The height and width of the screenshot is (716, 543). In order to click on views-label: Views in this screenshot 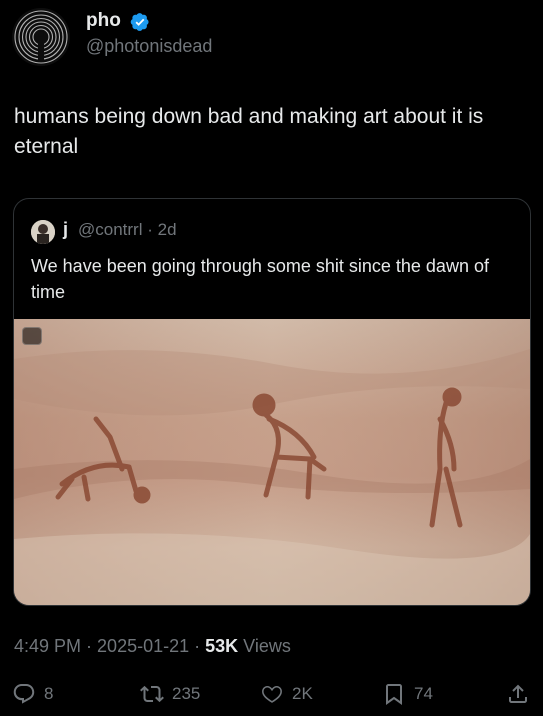, I will do `click(267, 646)`.